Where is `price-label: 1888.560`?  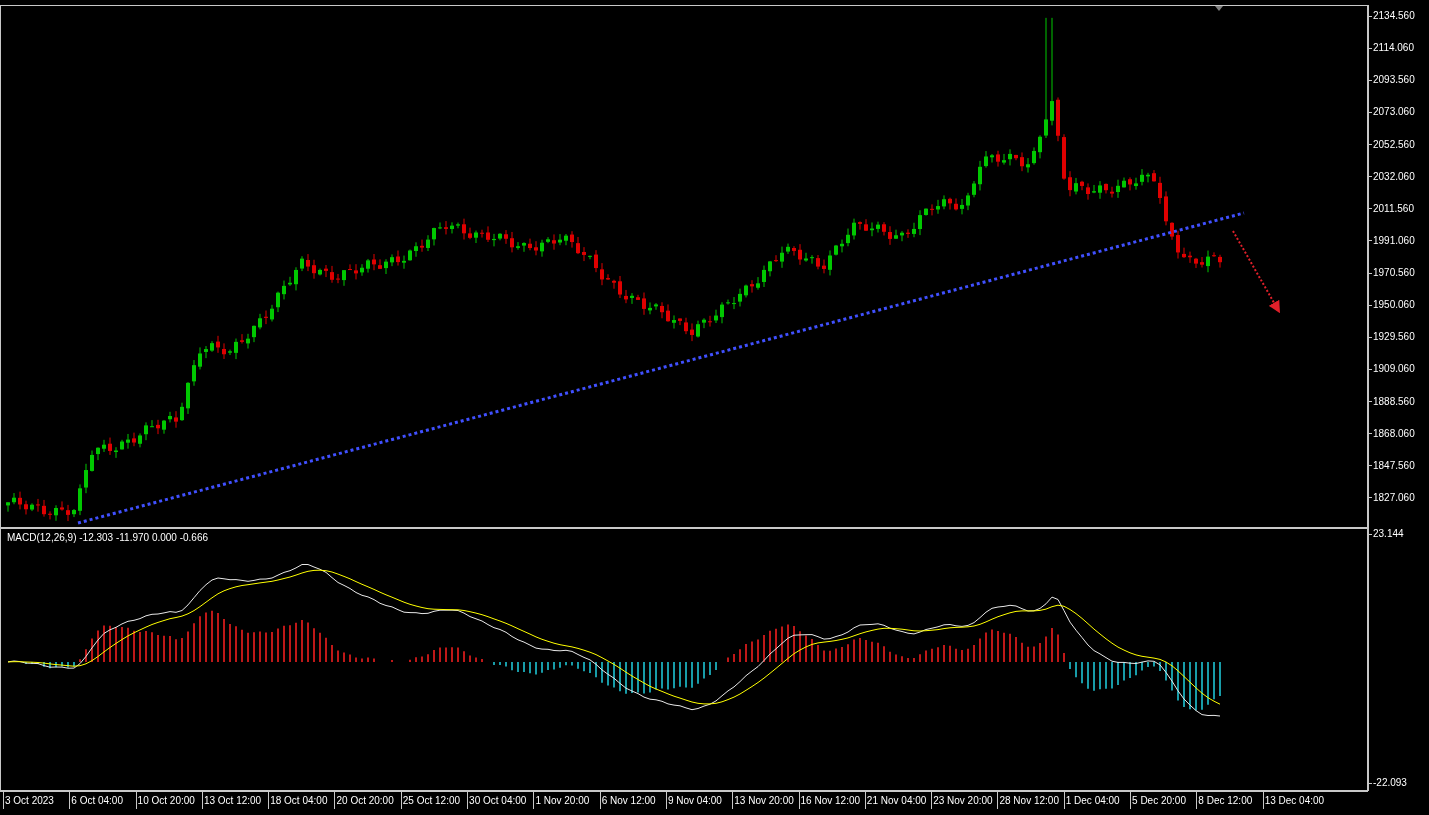
price-label: 1888.560 is located at coordinates (1399, 401).